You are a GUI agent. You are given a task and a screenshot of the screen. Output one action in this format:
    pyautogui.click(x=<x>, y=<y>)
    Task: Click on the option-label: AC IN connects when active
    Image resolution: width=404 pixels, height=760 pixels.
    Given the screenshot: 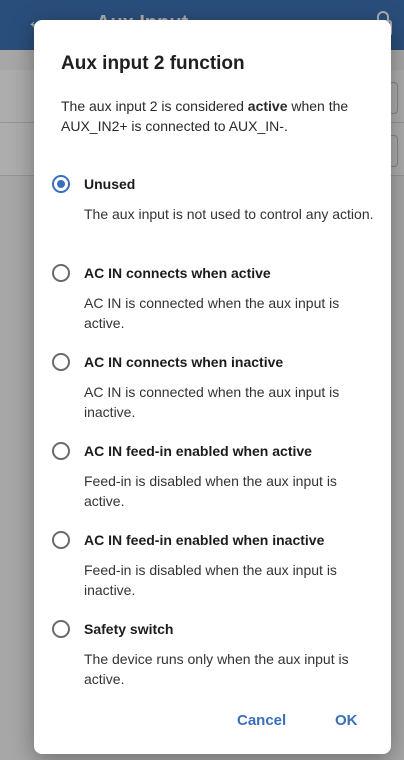 What is the action you would take?
    pyautogui.click(x=177, y=273)
    